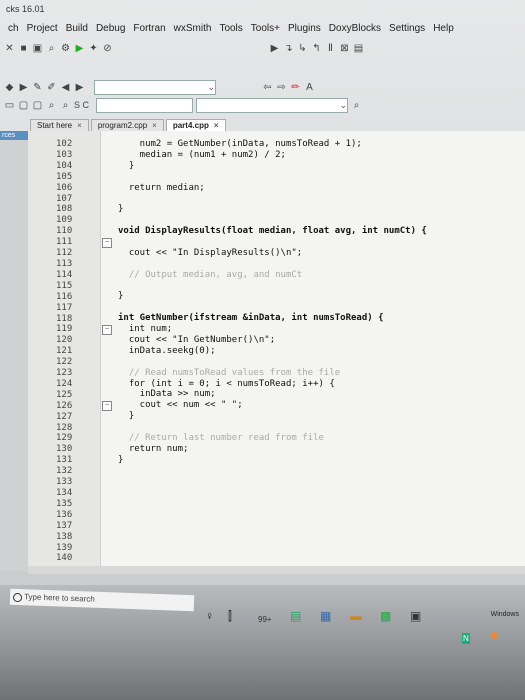 Image resolution: width=525 pixels, height=700 pixels. What do you see at coordinates (267, 87) in the screenshot?
I see `back-arrow-icon: ⇦` at bounding box center [267, 87].